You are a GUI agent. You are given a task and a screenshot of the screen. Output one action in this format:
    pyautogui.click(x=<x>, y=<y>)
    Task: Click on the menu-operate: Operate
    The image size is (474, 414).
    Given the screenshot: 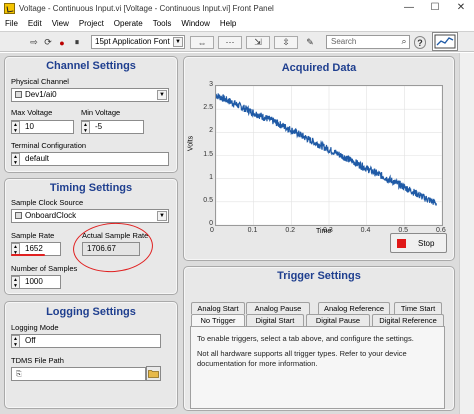 What is the action you would take?
    pyautogui.click(x=128, y=24)
    